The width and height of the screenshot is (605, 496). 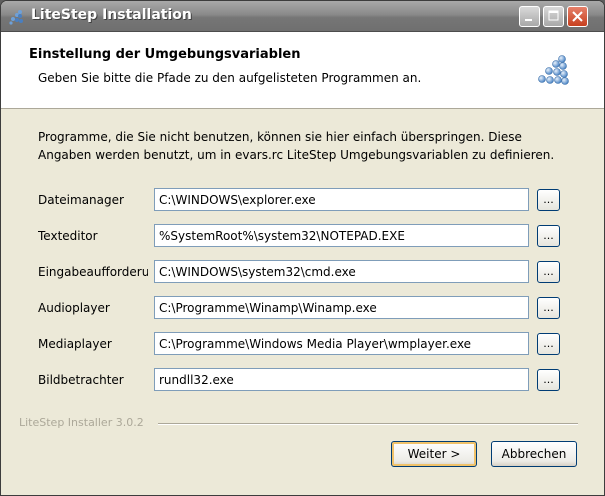 What do you see at coordinates (528, 20) in the screenshot?
I see `minimize-icon` at bounding box center [528, 20].